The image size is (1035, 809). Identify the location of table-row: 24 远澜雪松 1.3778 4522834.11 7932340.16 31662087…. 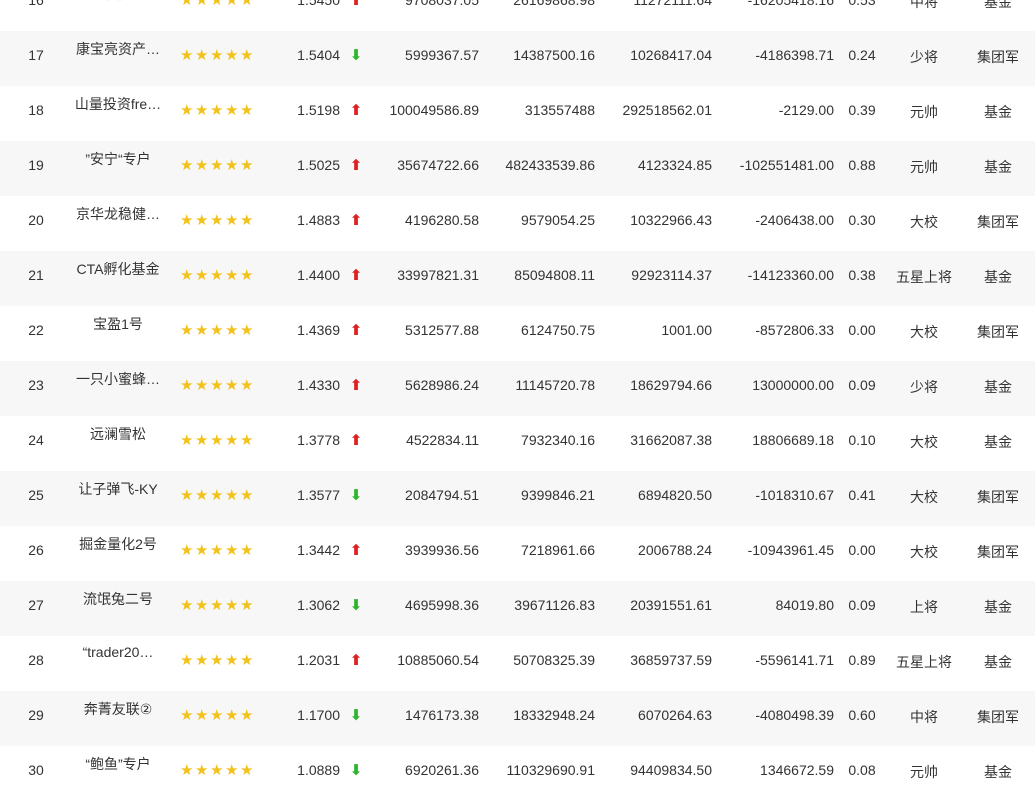
(517, 443).